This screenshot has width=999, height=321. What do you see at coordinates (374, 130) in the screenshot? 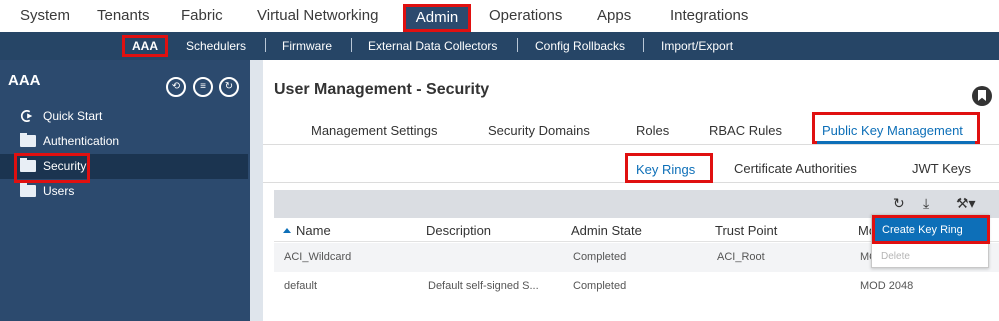
I see `tab-management-settings: Management Settings` at bounding box center [374, 130].